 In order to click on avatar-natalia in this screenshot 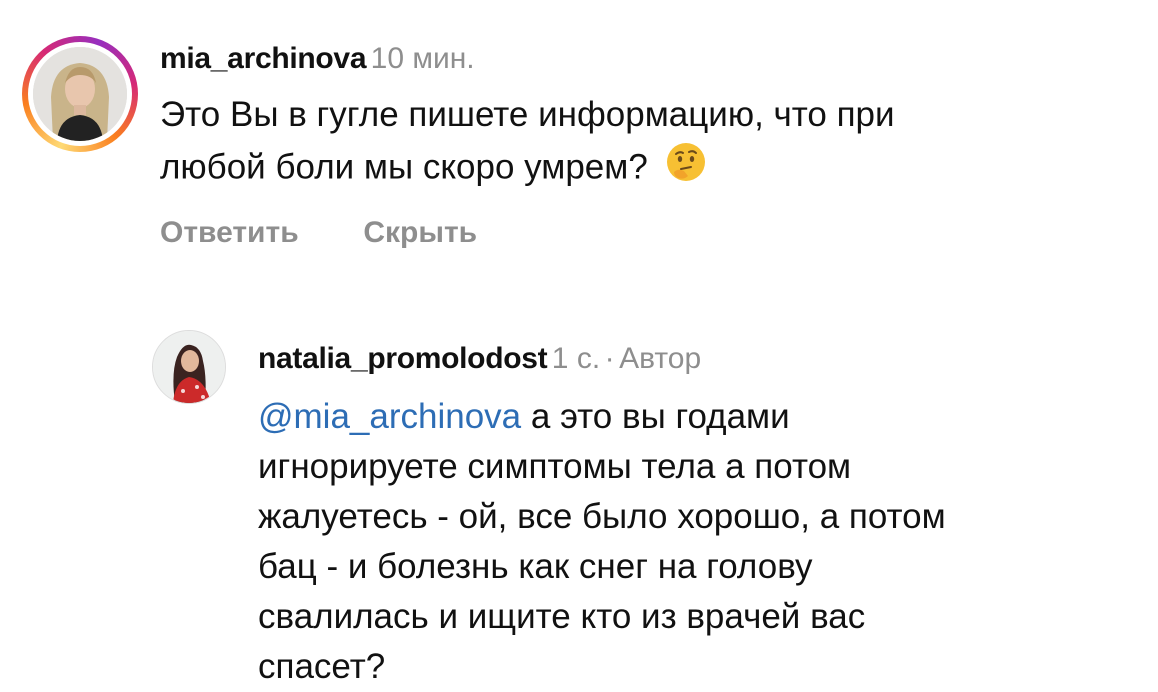, I will do `click(189, 367)`.